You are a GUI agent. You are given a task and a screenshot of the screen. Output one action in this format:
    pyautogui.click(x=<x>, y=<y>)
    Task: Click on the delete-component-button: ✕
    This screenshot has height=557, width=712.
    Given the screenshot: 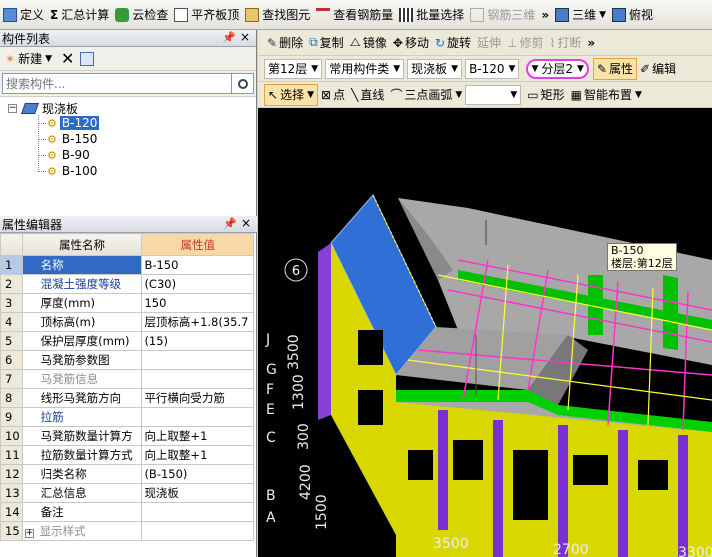 What is the action you would take?
    pyautogui.click(x=67, y=59)
    